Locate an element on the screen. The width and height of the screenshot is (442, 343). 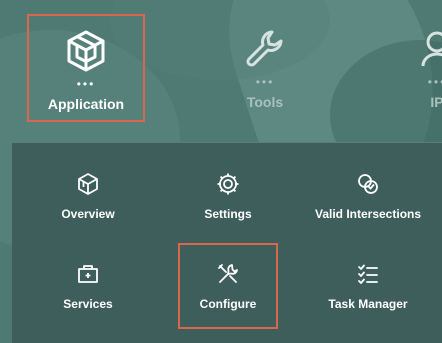
tile-label: Settings is located at coordinates (228, 214).